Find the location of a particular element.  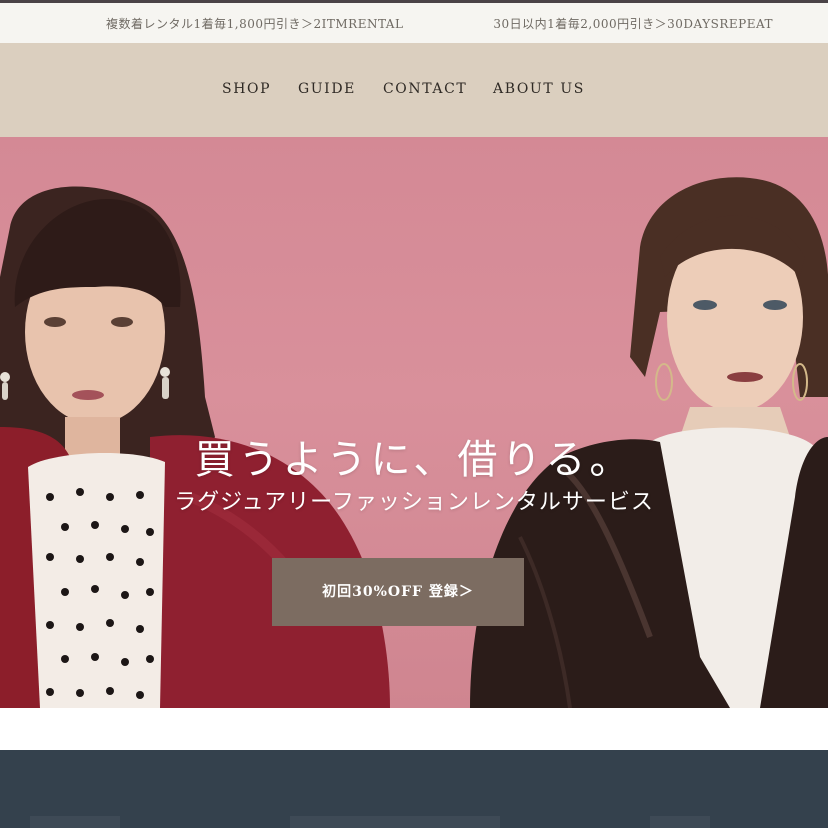

nav-shop: SHOP is located at coordinates (246, 89).